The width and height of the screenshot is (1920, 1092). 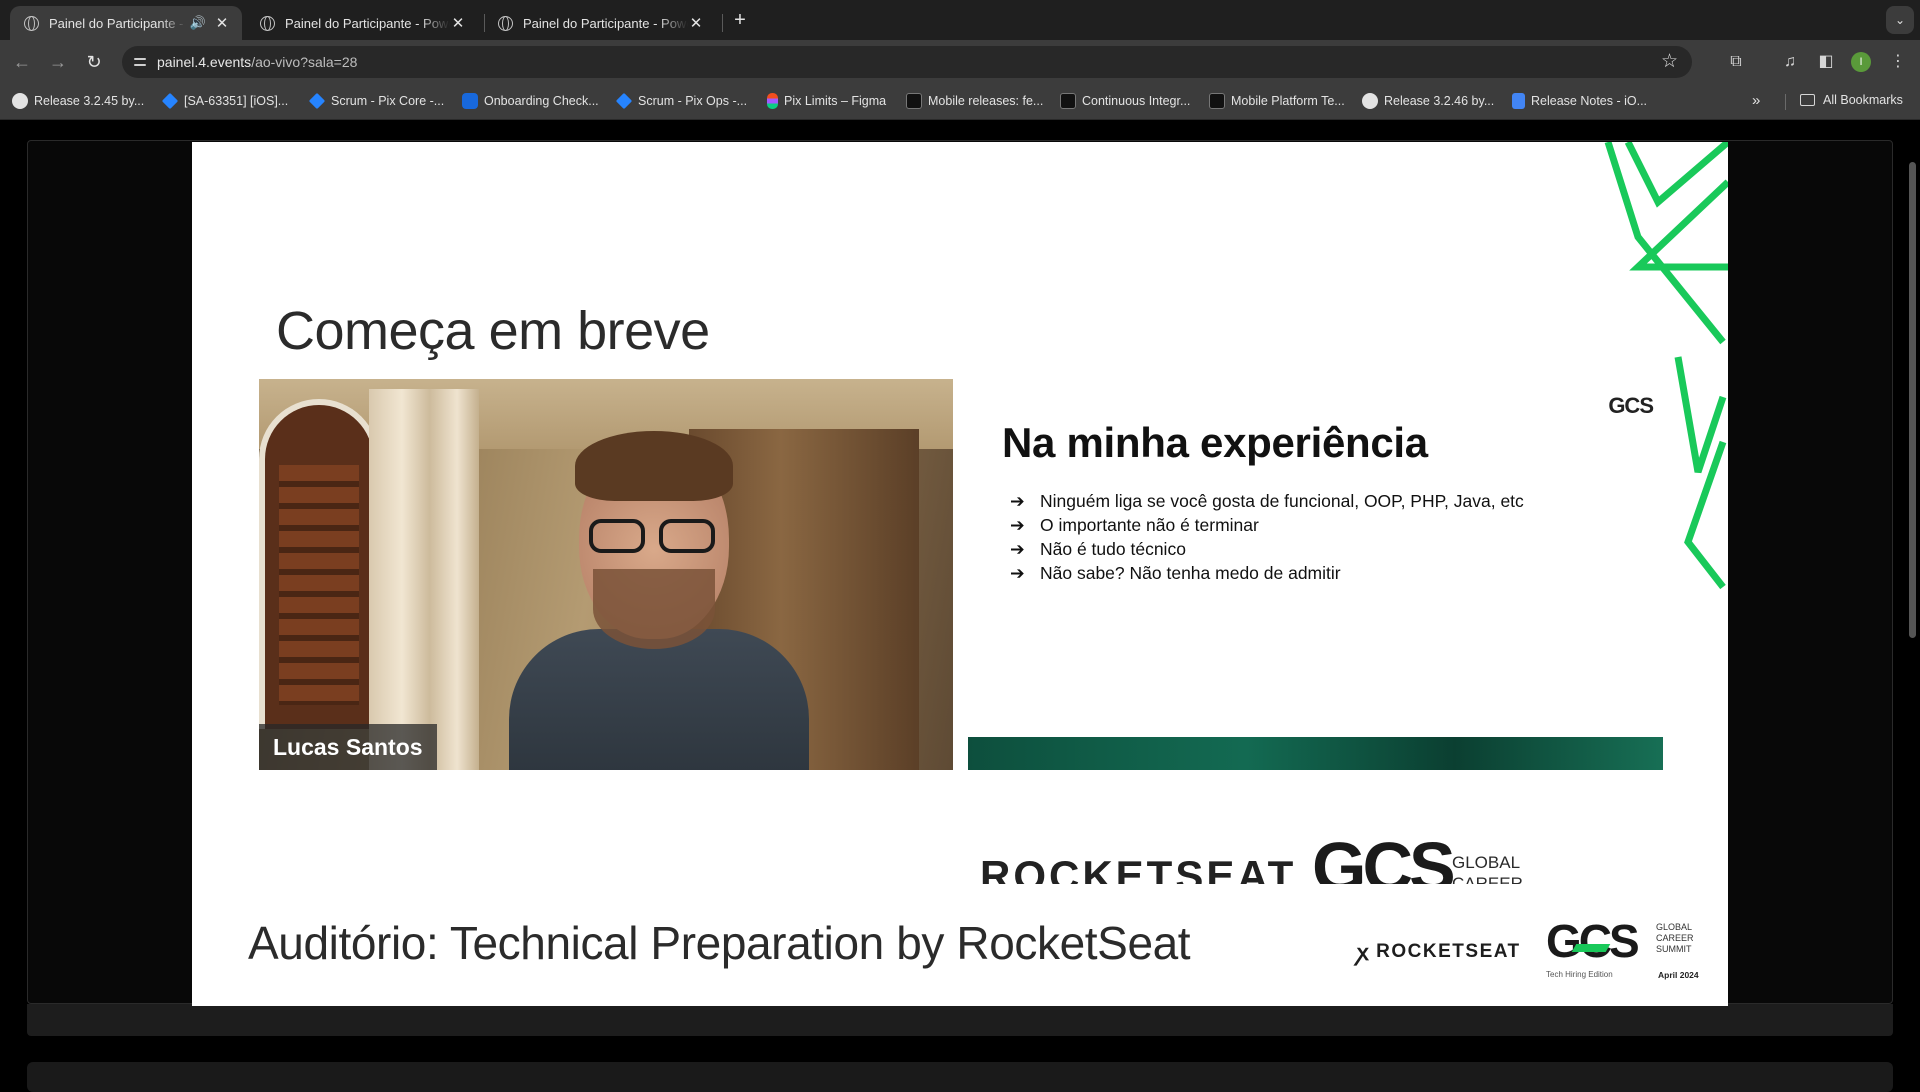 What do you see at coordinates (1785, 102) in the screenshot?
I see `bookmarks-separator` at bounding box center [1785, 102].